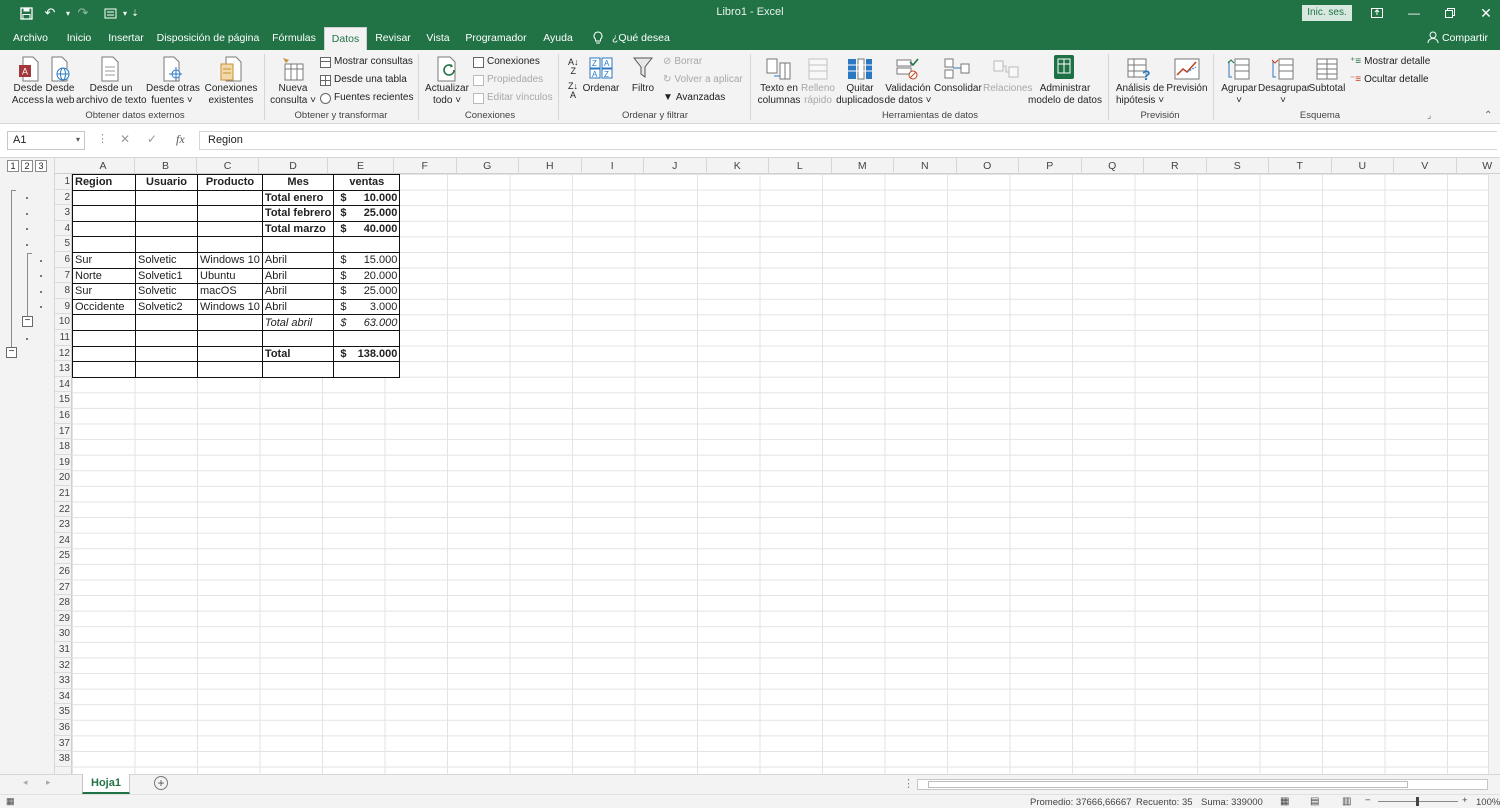  I want to click on row-header: 37, so click(63, 744).